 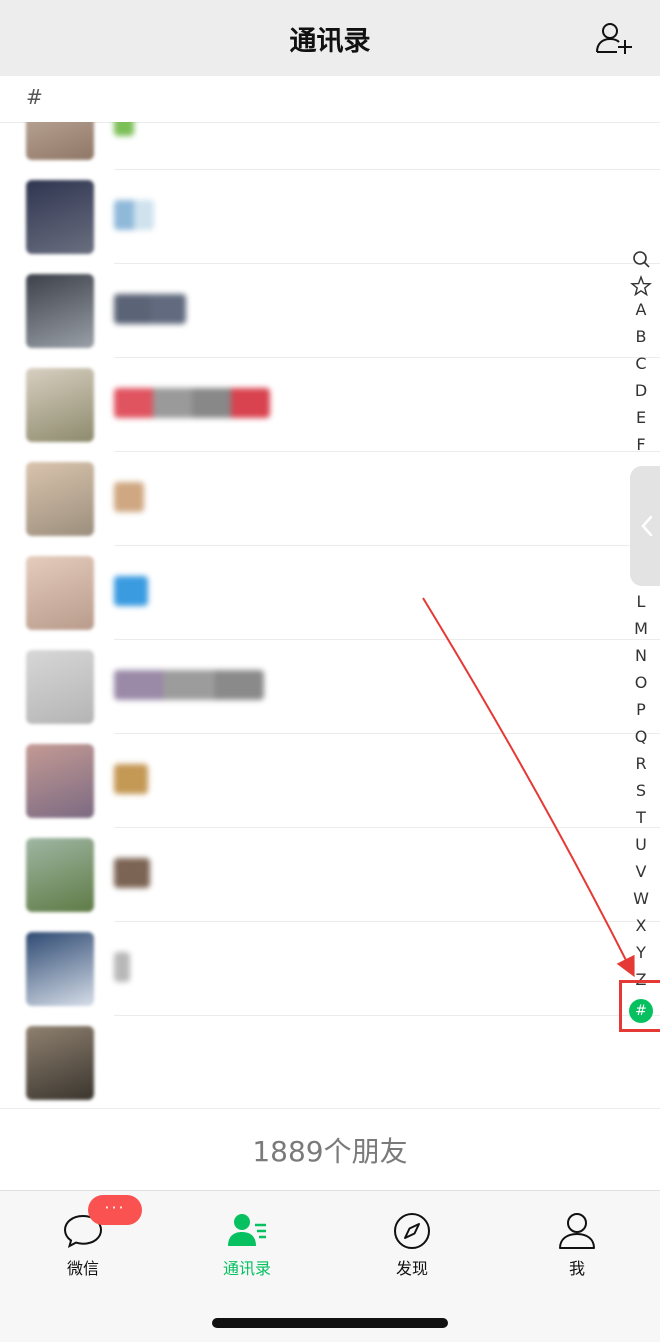 What do you see at coordinates (614, 38) in the screenshot?
I see `add-contact-icon` at bounding box center [614, 38].